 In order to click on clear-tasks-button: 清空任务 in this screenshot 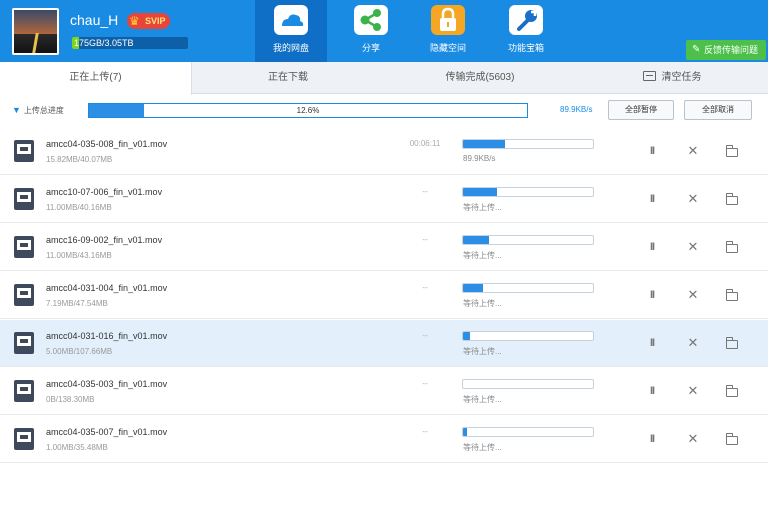, I will do `click(672, 78)`.